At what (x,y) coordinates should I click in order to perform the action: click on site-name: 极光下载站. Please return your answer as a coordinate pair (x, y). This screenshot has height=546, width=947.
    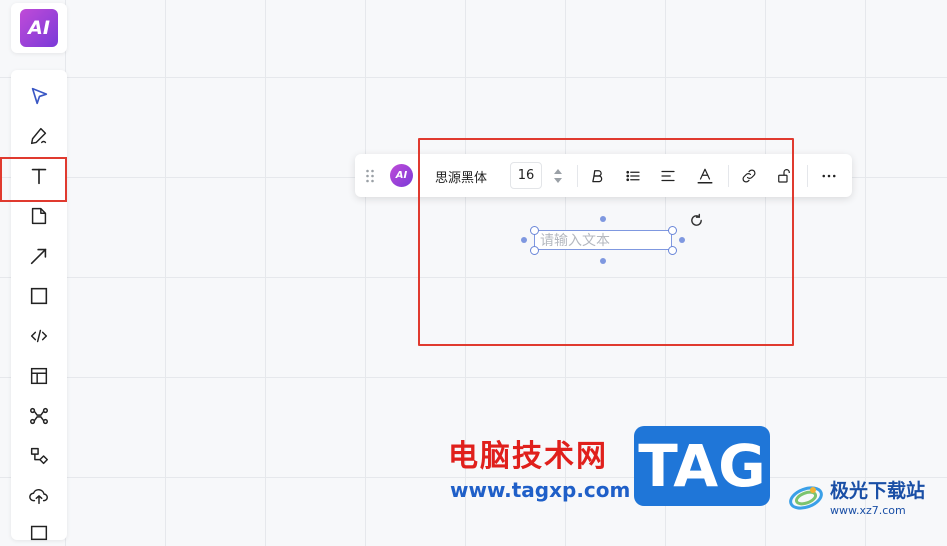
    Looking at the image, I should click on (878, 490).